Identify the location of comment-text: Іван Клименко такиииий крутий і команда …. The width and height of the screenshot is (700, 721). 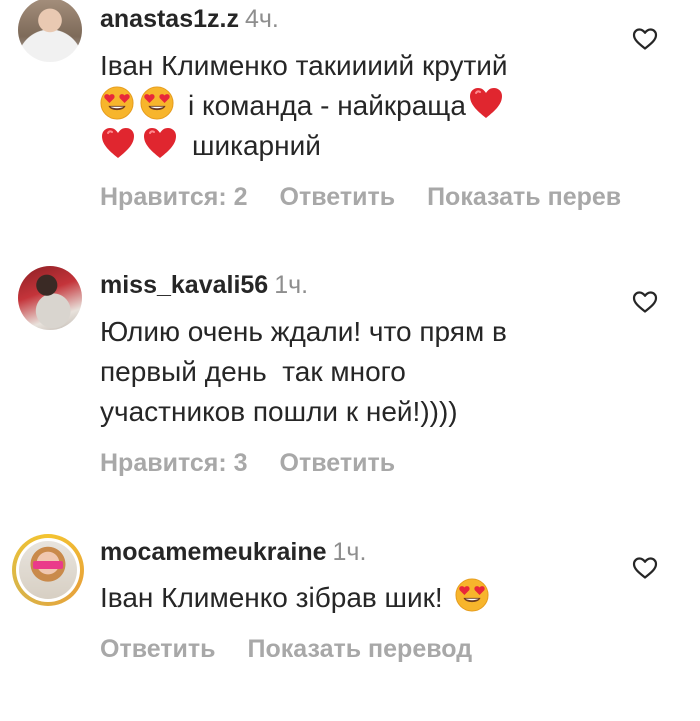
(305, 106).